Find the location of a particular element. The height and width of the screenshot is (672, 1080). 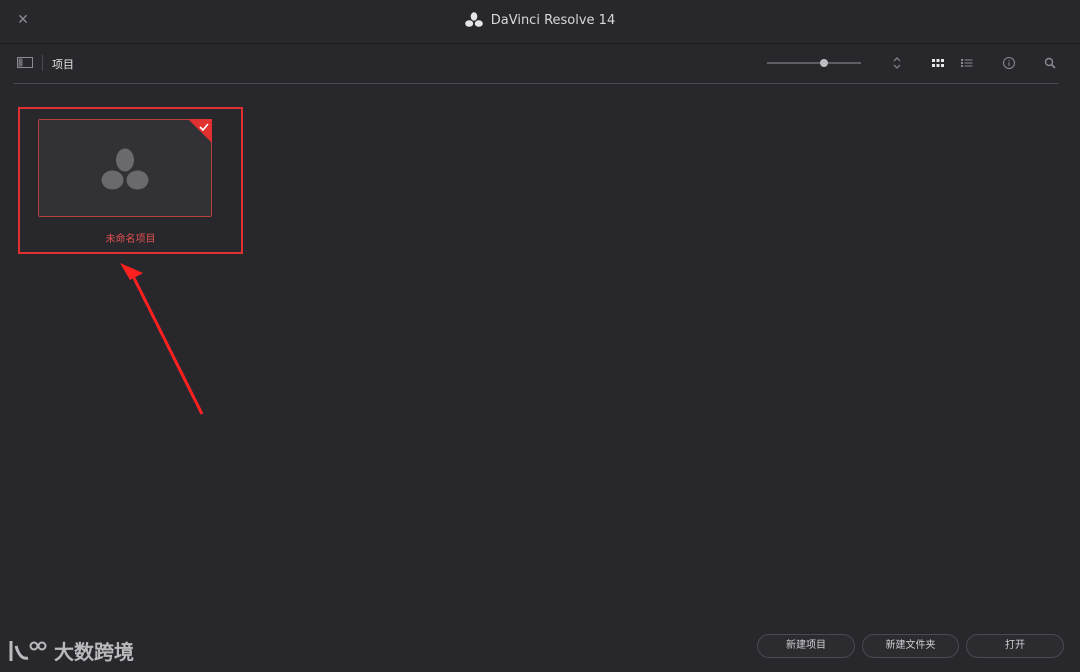

thumbnail-size-slider is located at coordinates (814, 63).